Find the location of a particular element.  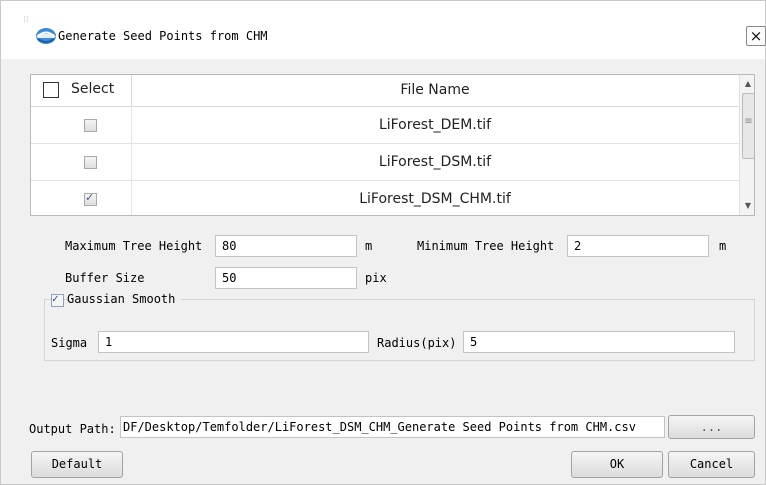

table-row: LiForest_DEM.tif is located at coordinates (385, 125).